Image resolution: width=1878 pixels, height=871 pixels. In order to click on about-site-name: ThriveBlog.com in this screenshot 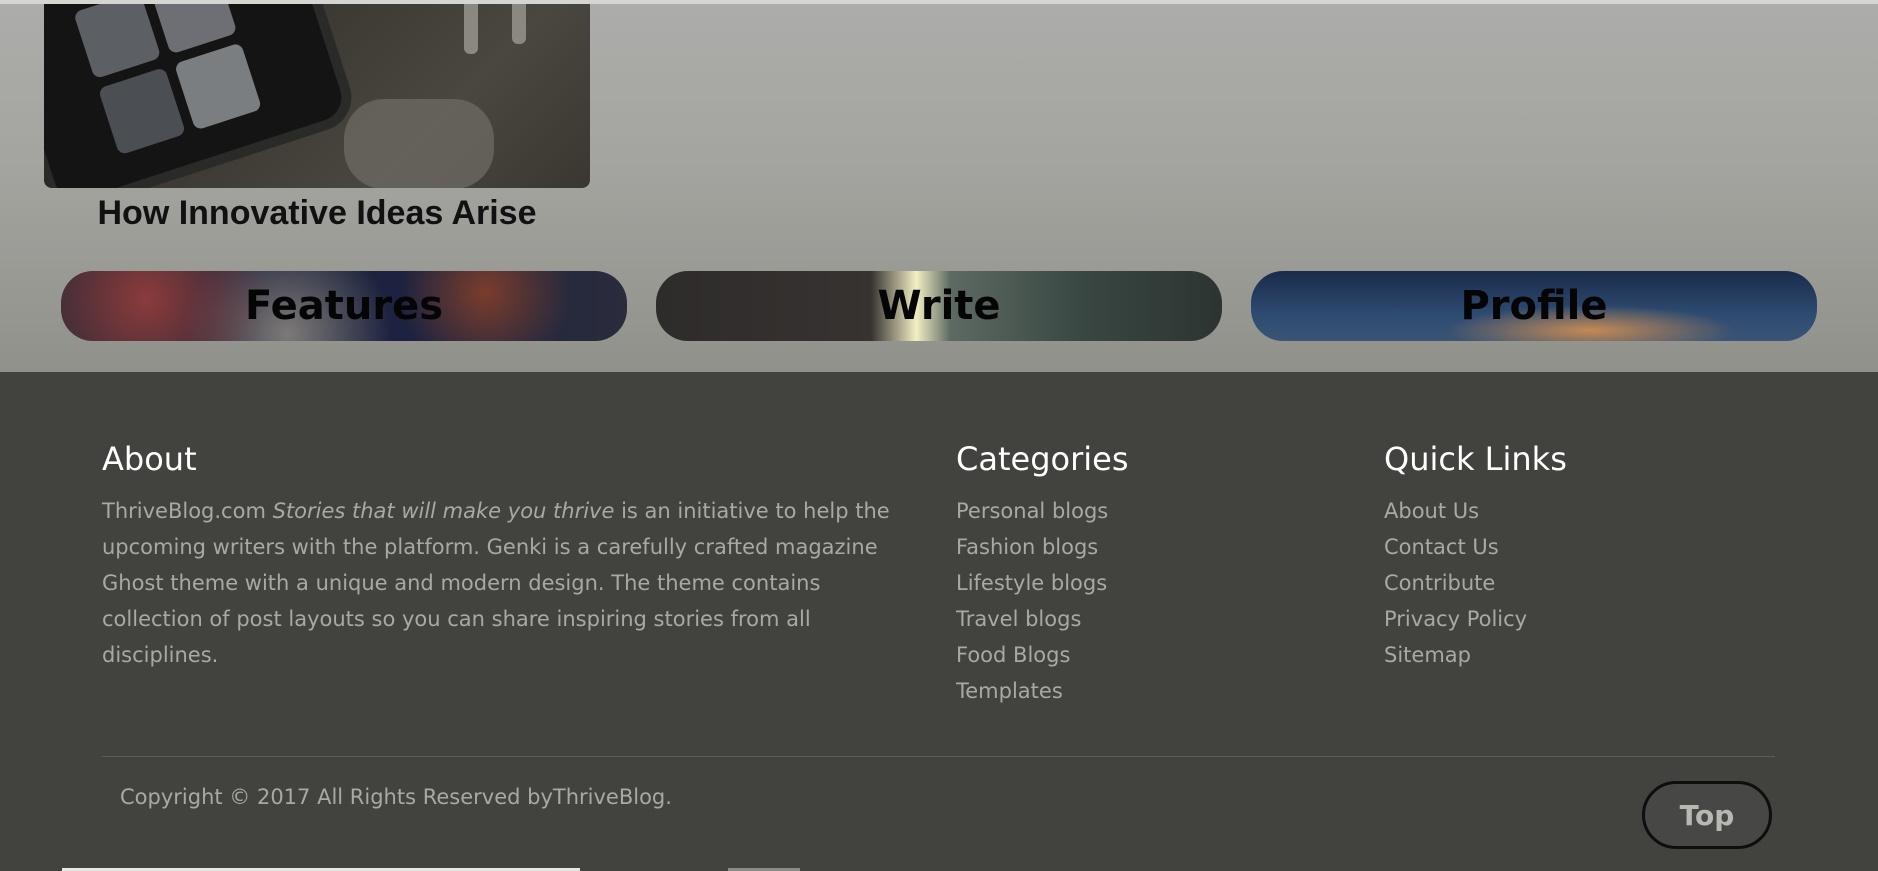, I will do `click(184, 511)`.